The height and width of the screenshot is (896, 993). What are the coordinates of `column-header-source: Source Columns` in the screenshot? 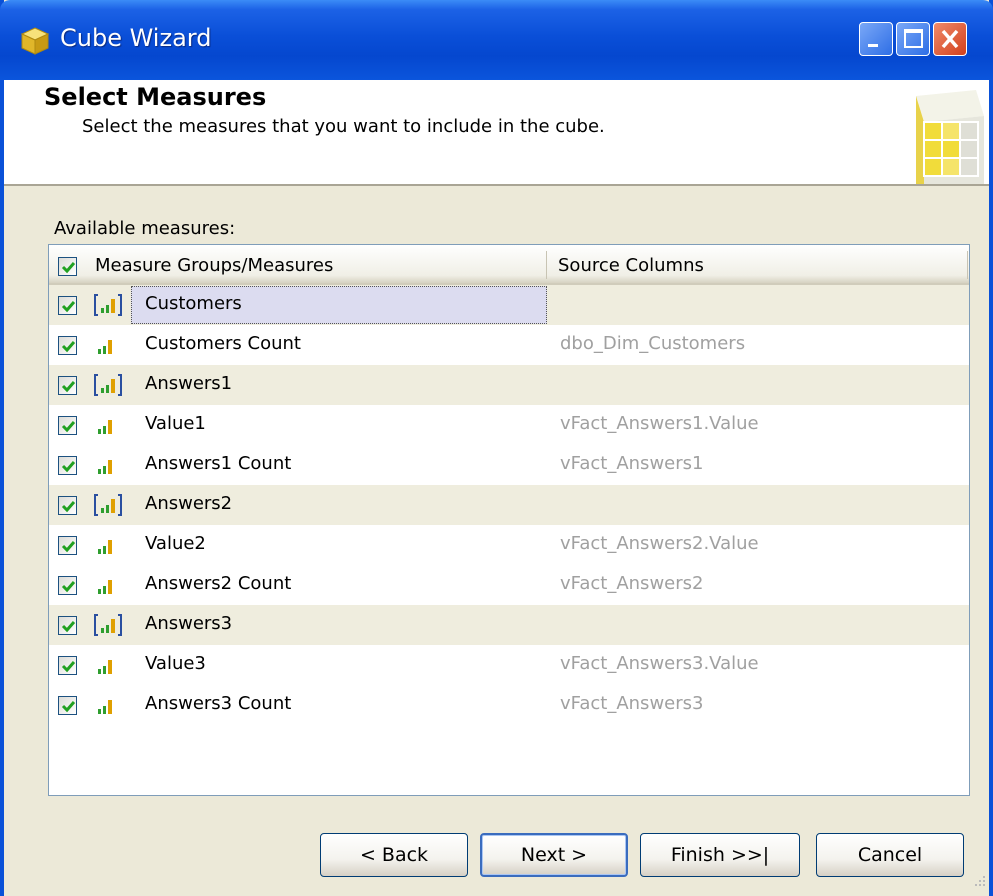 It's located at (631, 265).